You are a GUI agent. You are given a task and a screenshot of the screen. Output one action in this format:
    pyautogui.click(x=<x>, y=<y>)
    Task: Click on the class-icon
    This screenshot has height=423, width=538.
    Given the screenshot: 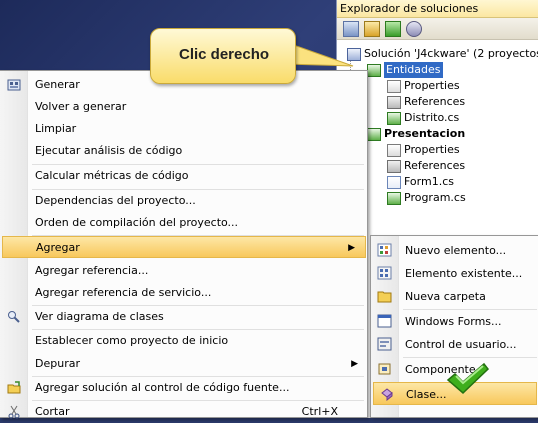 What is the action you would take?
    pyautogui.click(x=387, y=394)
    